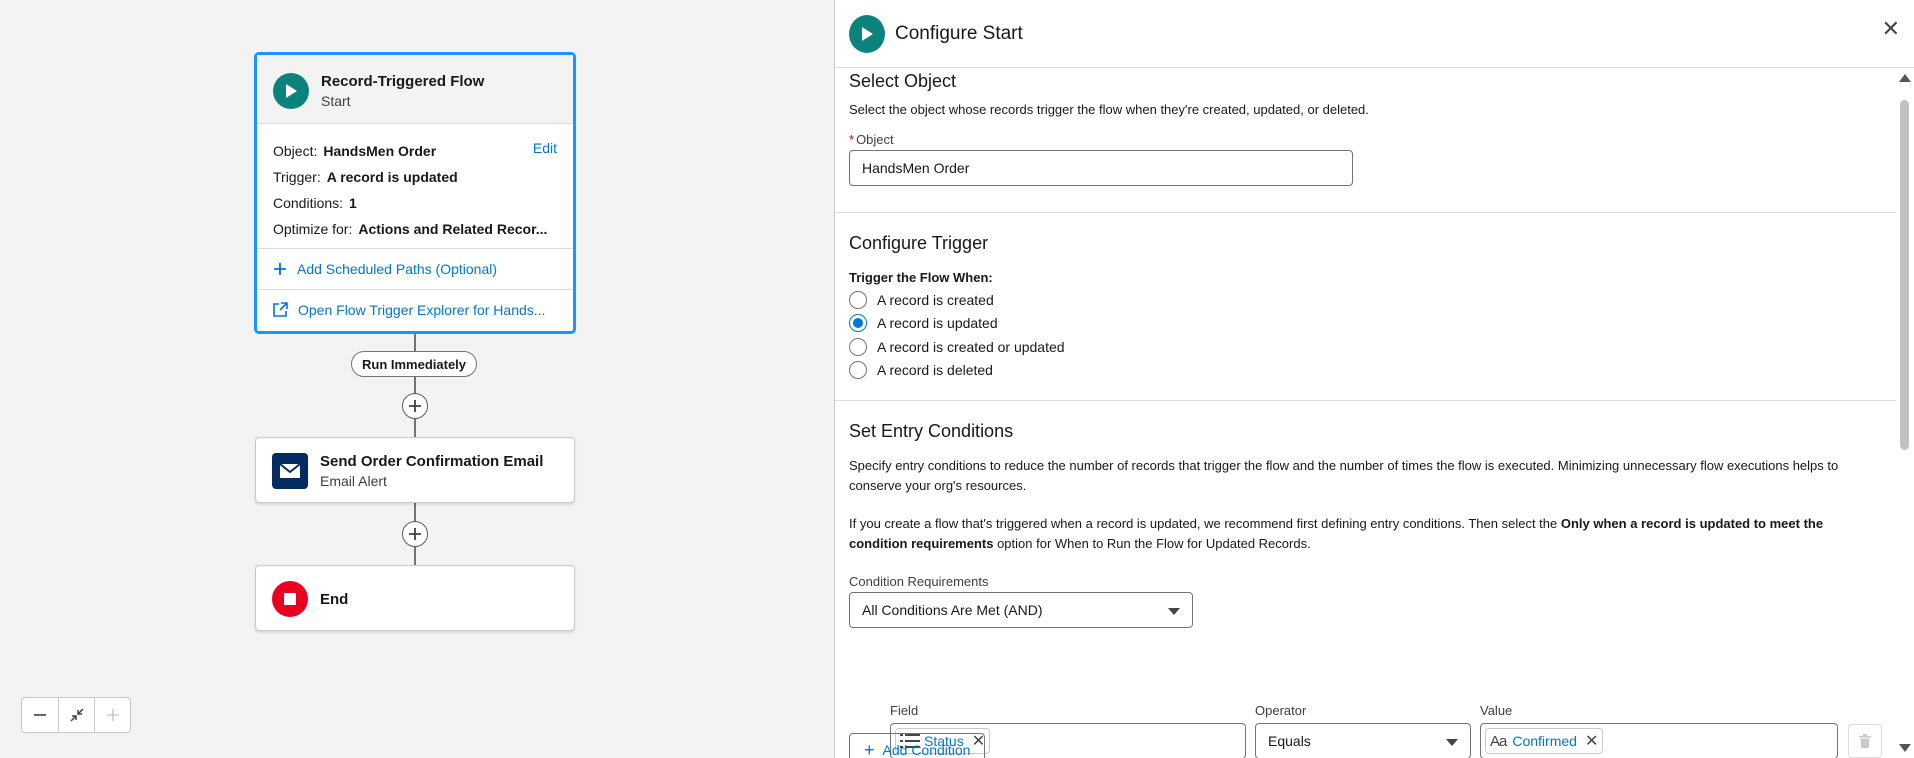 This screenshot has height=758, width=1914. I want to click on radio-option-created: A record is created, so click(1365, 300).